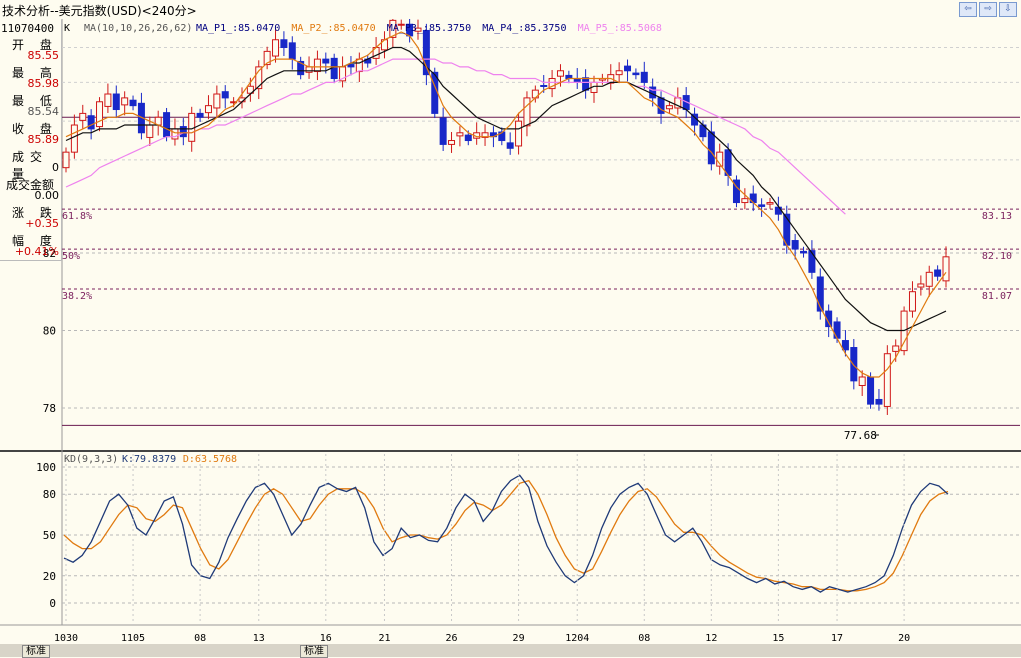 Image resolution: width=1021 pixels, height=658 pixels. Describe the element at coordinates (519, 638) in the screenshot. I see `date-label: 29` at that location.